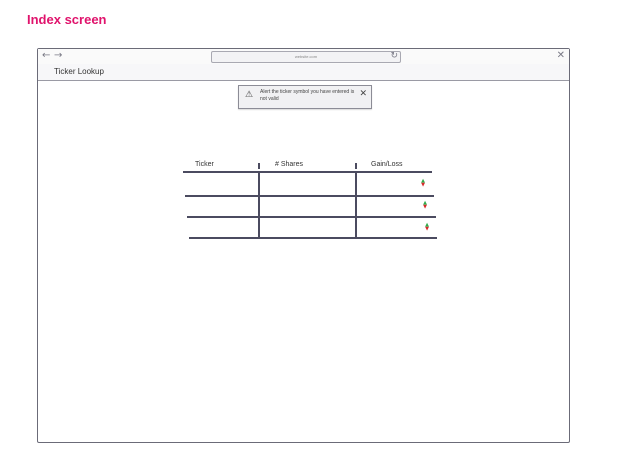 Image resolution: width=617 pixels, height=474 pixels. What do you see at coordinates (204, 164) in the screenshot?
I see `column-header-ticker: Ticker` at bounding box center [204, 164].